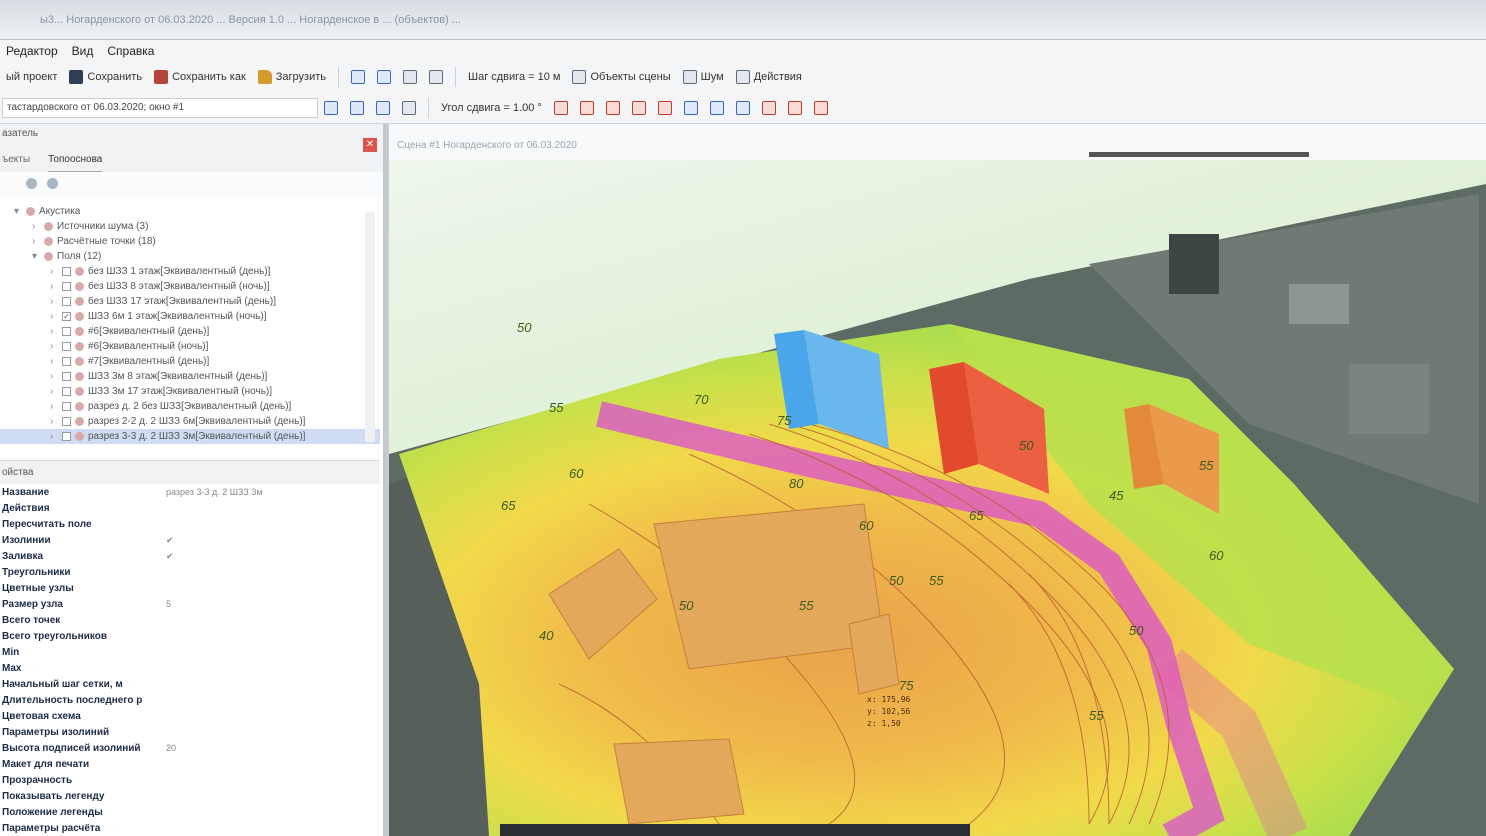  Describe the element at coordinates (190, 828) in the screenshot. I see `property-row: Параметры расчёта` at that location.